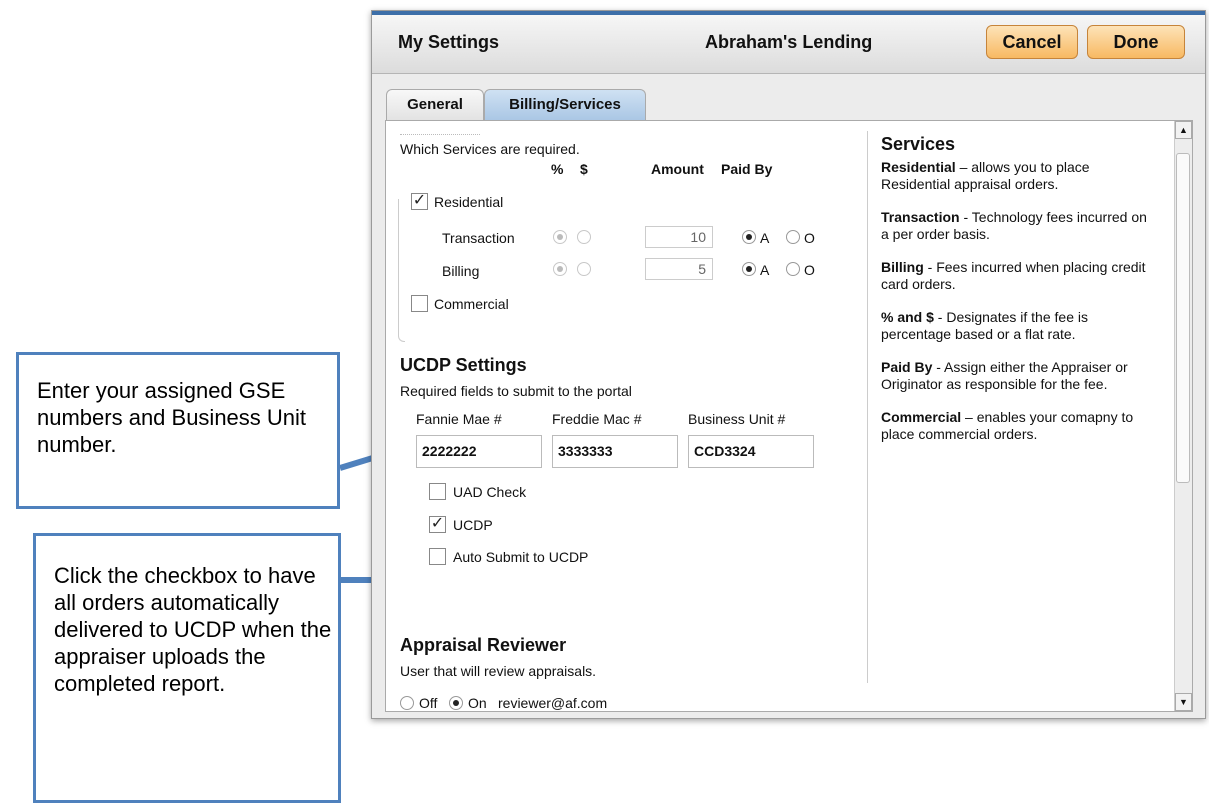 This screenshot has width=1209, height=803. Describe the element at coordinates (440, 136) in the screenshot. I see `clipped-label` at that location.